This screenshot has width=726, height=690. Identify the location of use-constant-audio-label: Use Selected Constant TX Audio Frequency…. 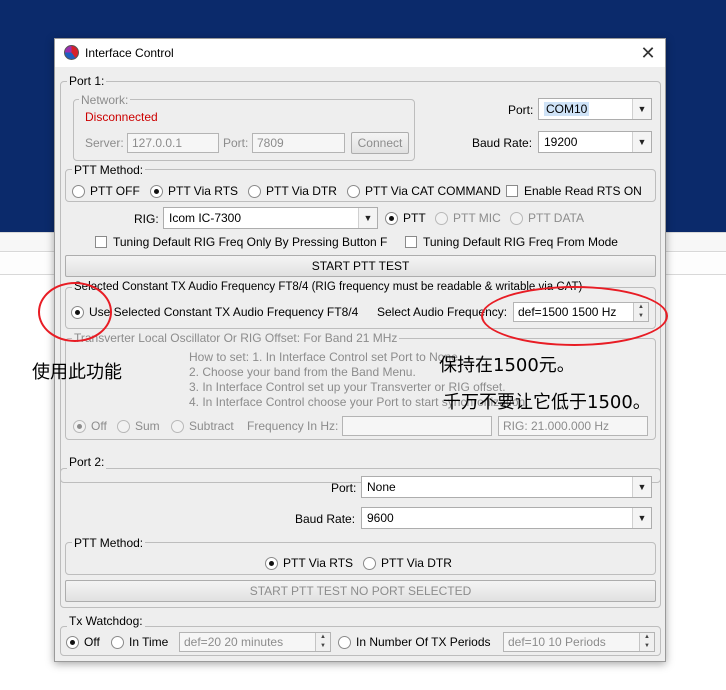
(224, 312).